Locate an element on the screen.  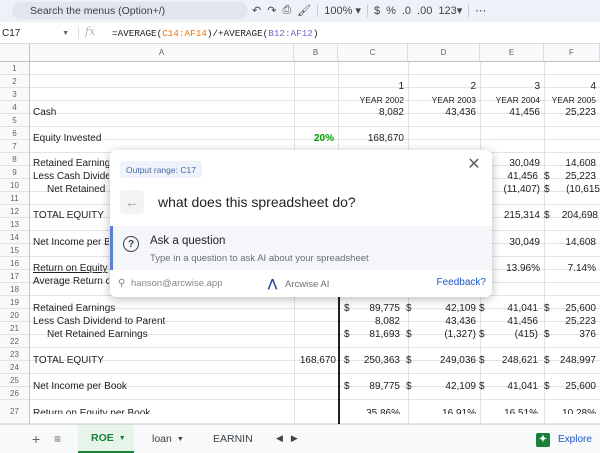
zoom-select: 100% ▾ is located at coordinates (342, 10).